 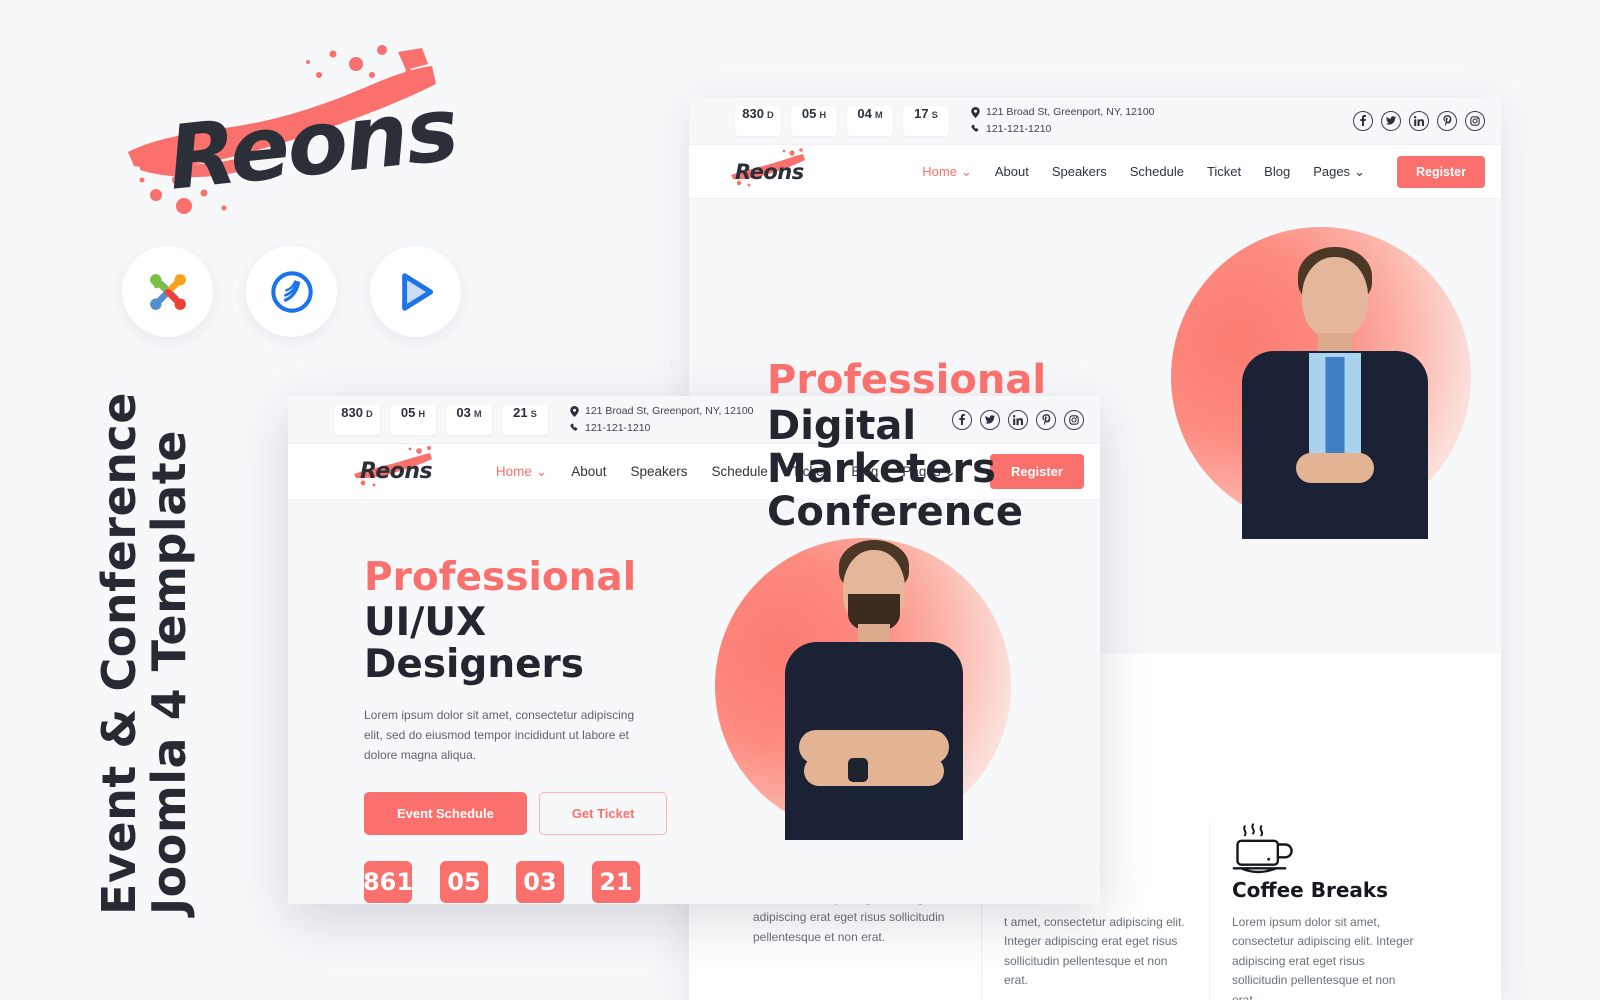 I want to click on countdown-chip: 04 M, so click(x=870, y=120).